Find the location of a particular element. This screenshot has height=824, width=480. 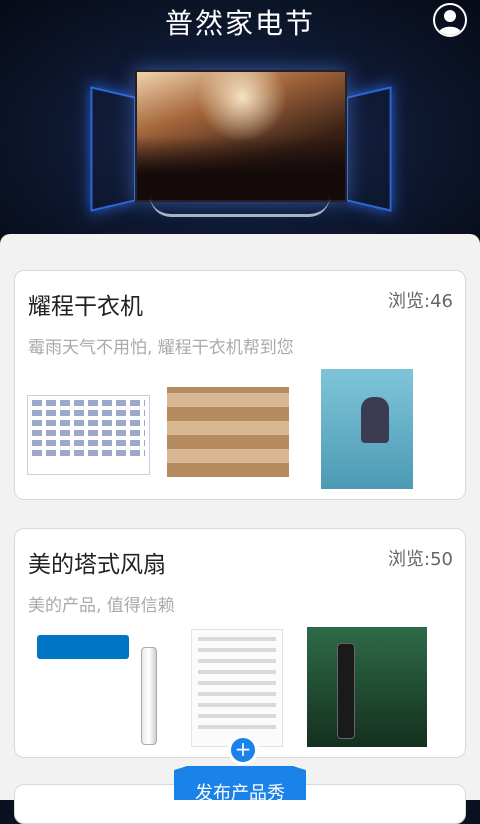

banner-tv-image is located at coordinates (241, 136).